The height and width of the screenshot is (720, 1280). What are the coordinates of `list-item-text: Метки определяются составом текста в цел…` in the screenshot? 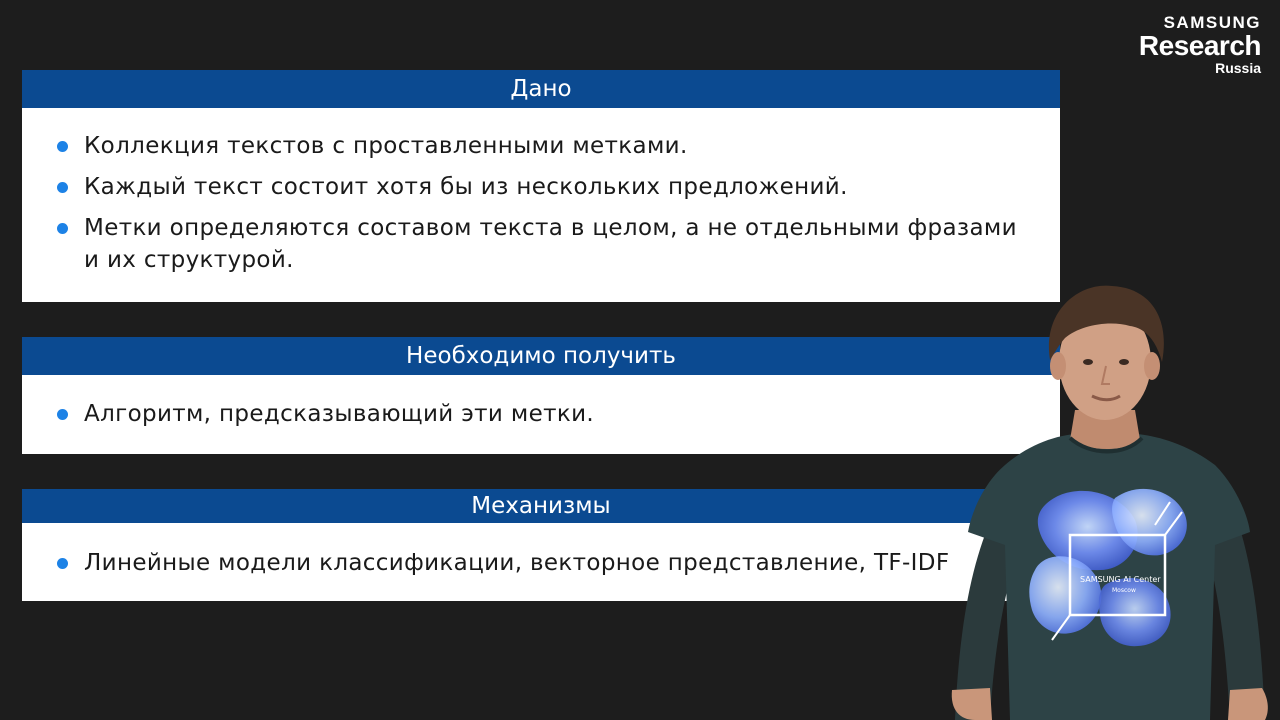 It's located at (550, 244).